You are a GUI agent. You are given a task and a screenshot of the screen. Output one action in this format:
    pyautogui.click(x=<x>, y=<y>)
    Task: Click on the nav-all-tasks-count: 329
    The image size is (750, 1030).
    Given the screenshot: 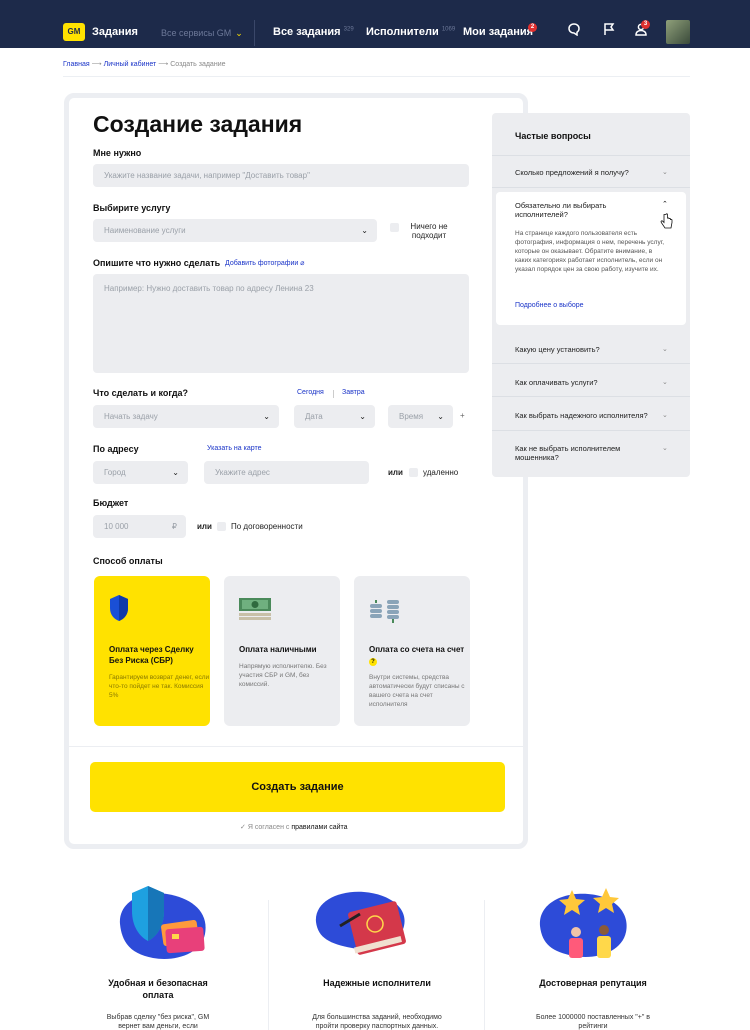 What is the action you would take?
    pyautogui.click(x=348, y=29)
    